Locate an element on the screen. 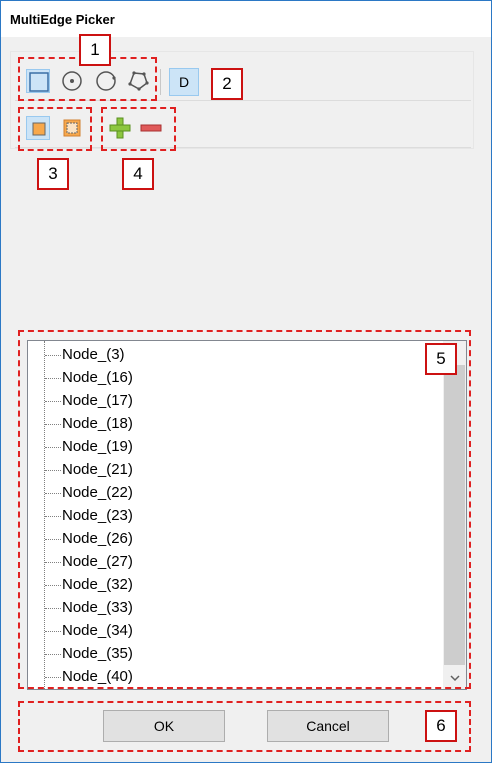 The image size is (492, 763). callout-5: 5 is located at coordinates (441, 359).